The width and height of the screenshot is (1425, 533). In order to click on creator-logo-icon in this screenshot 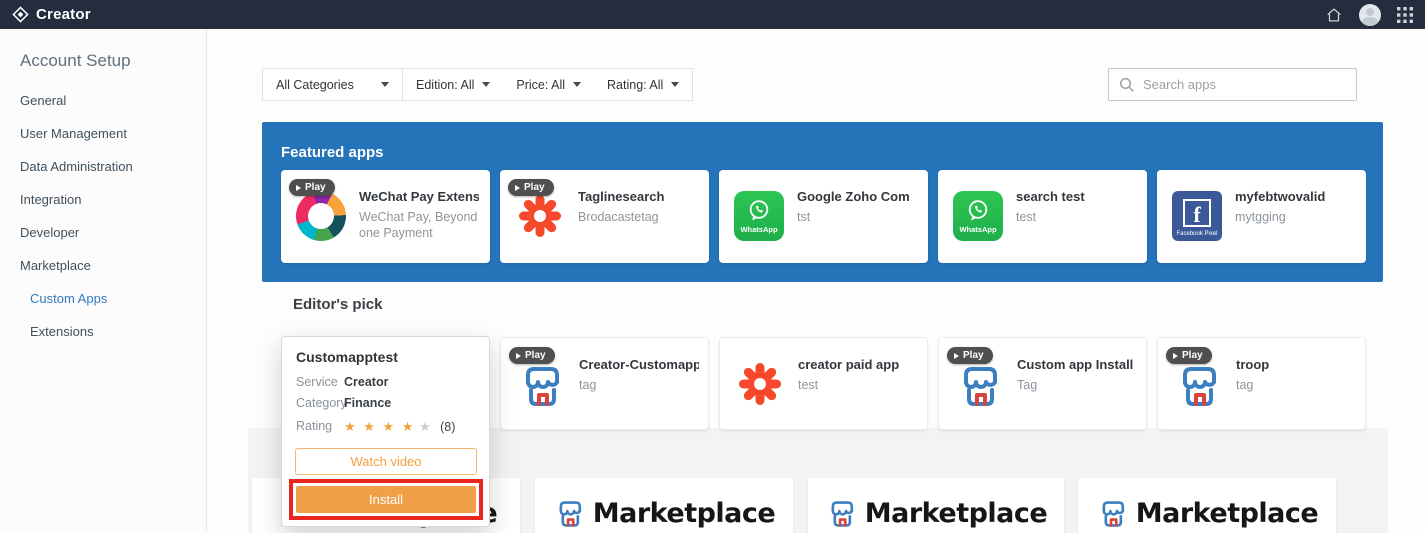, I will do `click(20, 14)`.